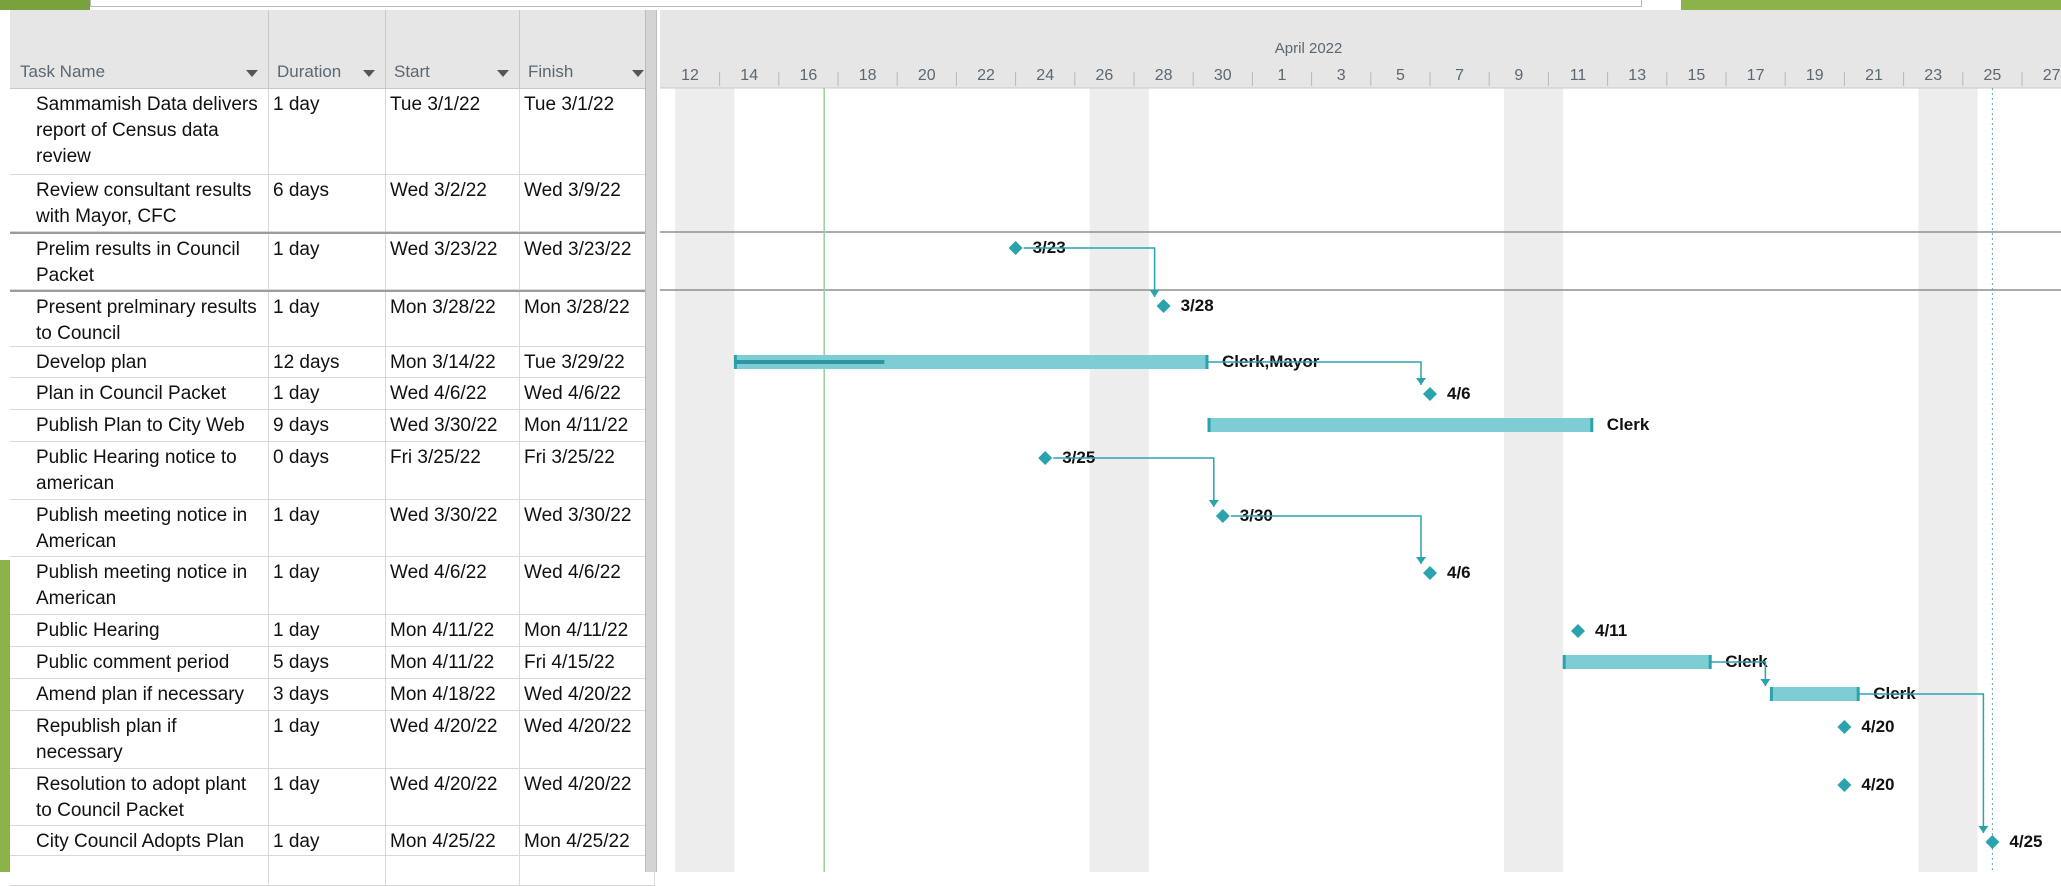 This screenshot has width=2061, height=886. I want to click on cell-task-name: Present prelminary results to Council, so click(139, 319).